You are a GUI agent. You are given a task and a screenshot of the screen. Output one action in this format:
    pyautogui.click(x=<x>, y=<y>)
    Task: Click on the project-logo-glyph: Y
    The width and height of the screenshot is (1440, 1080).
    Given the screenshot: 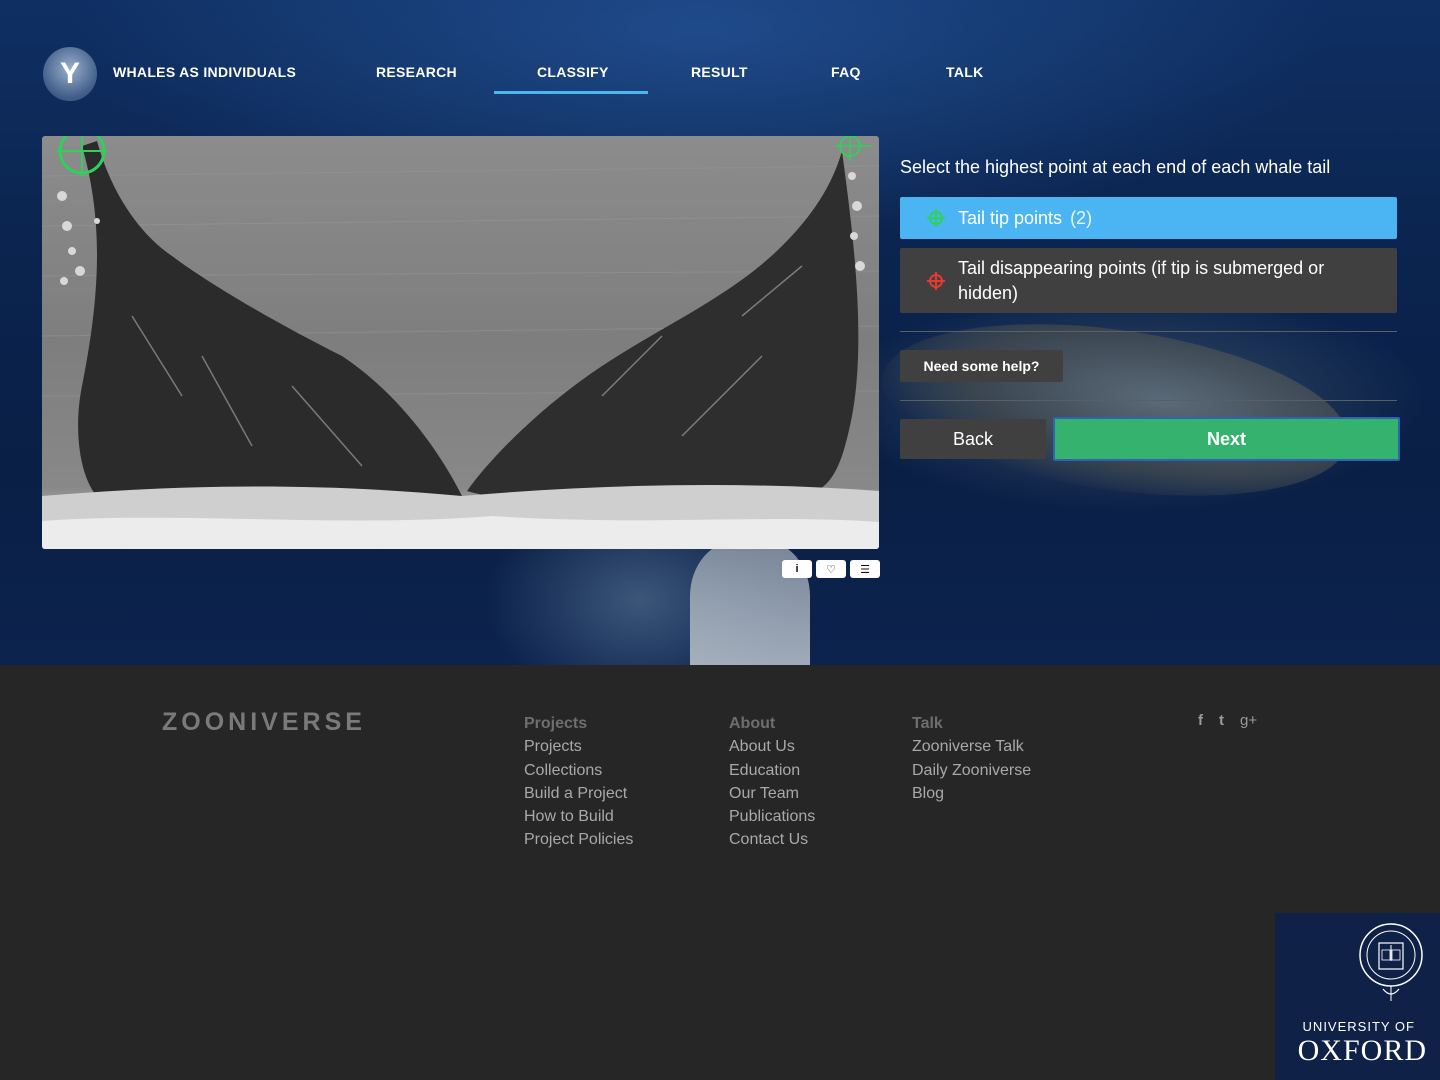 What is the action you would take?
    pyautogui.click(x=69, y=73)
    